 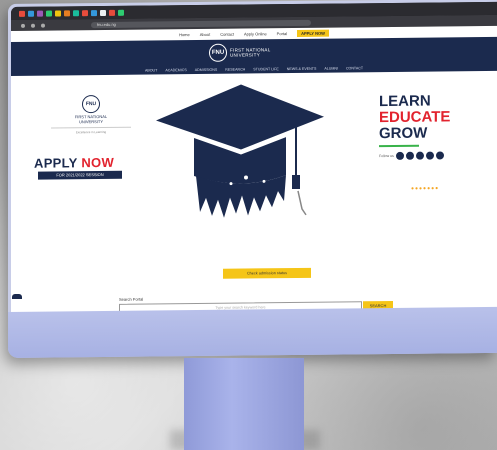 What do you see at coordinates (240, 117) in the screenshot?
I see `cap-board` at bounding box center [240, 117].